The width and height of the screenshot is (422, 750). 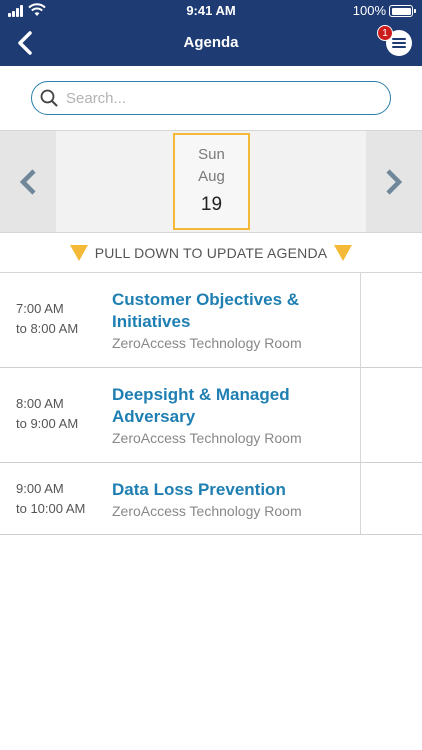 I want to click on session-time: 8:00 AM to 9:00 AM, so click(x=47, y=414).